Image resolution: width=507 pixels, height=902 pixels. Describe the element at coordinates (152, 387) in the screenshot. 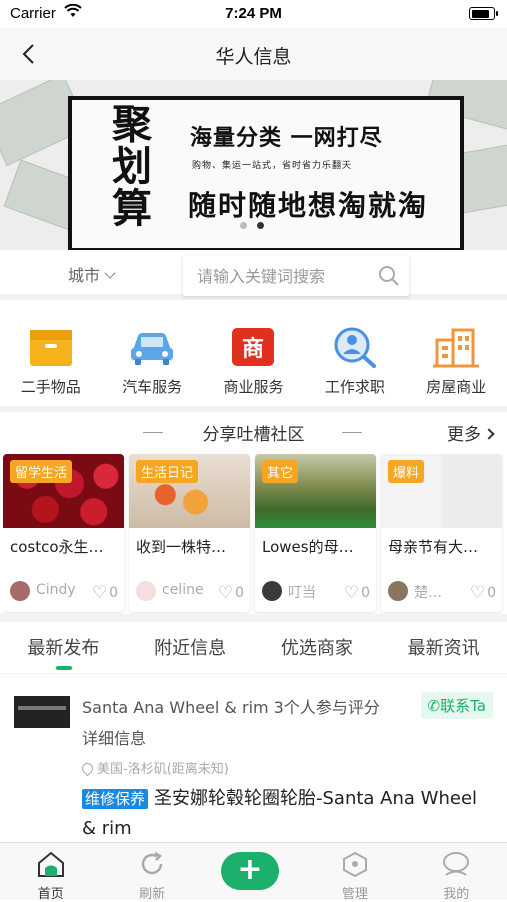

I see `category-label: 汽车服务` at that location.